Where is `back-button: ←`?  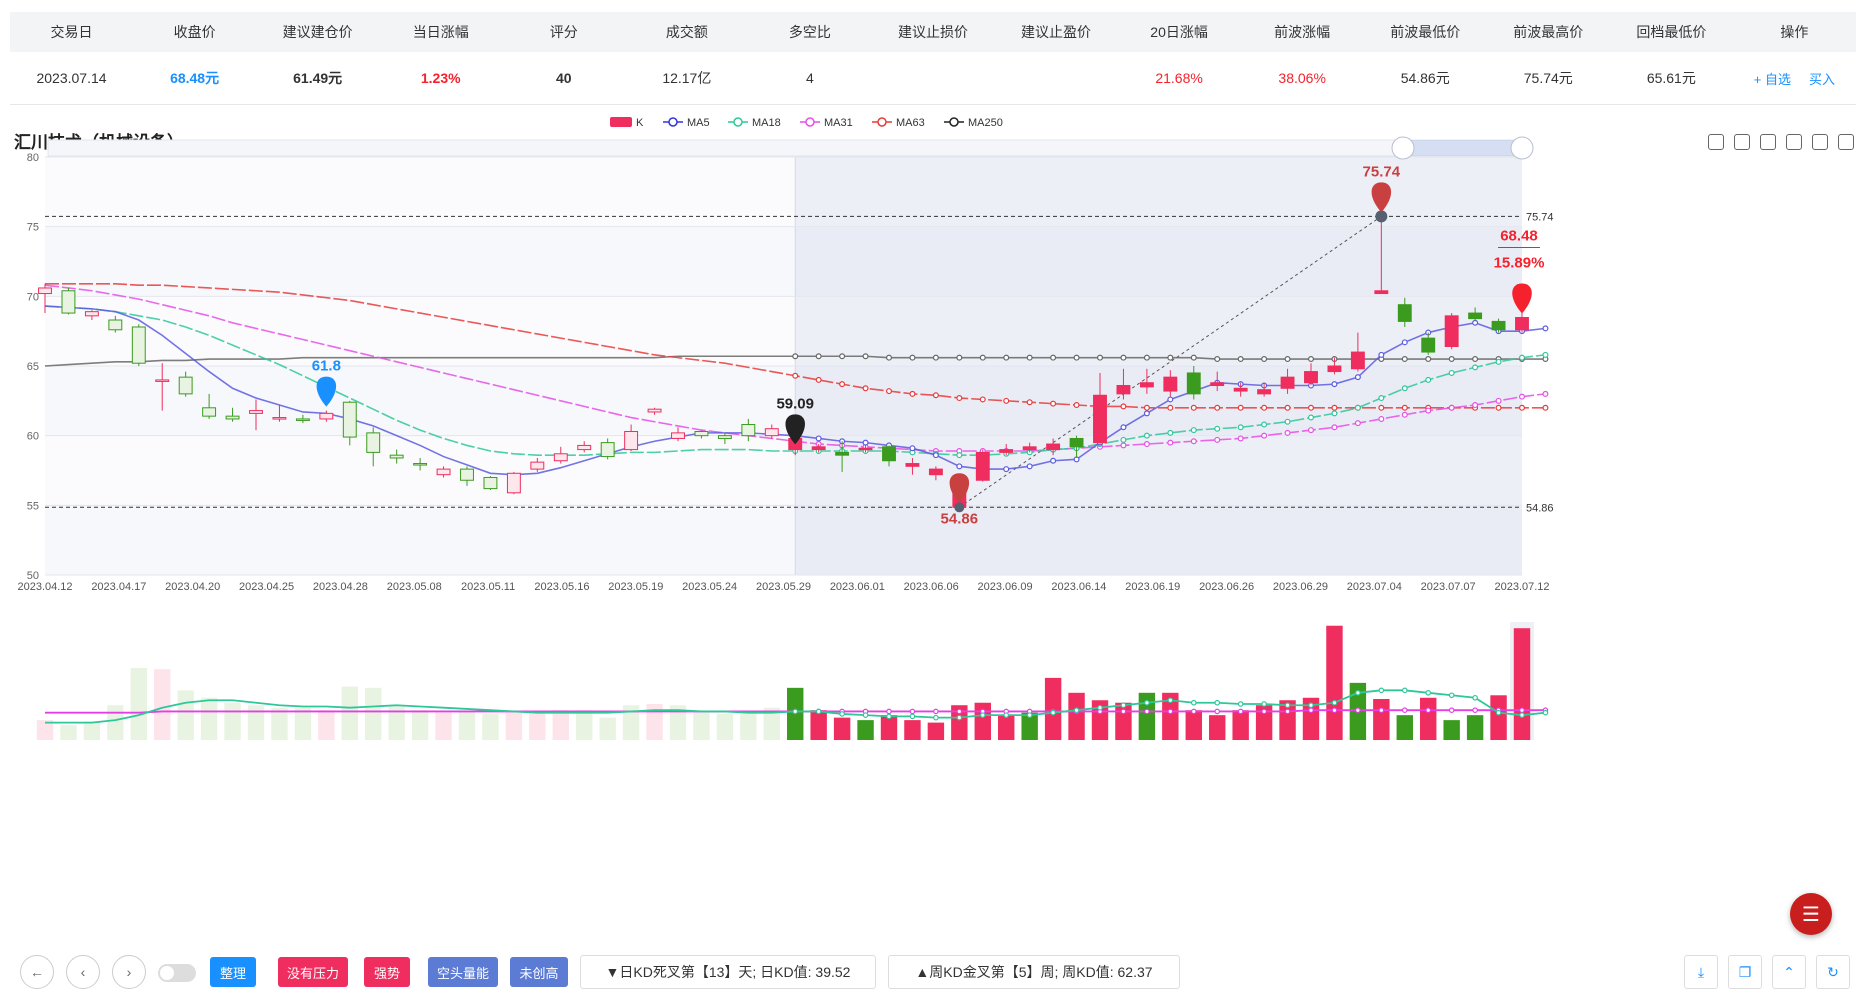 back-button: ← is located at coordinates (37, 972).